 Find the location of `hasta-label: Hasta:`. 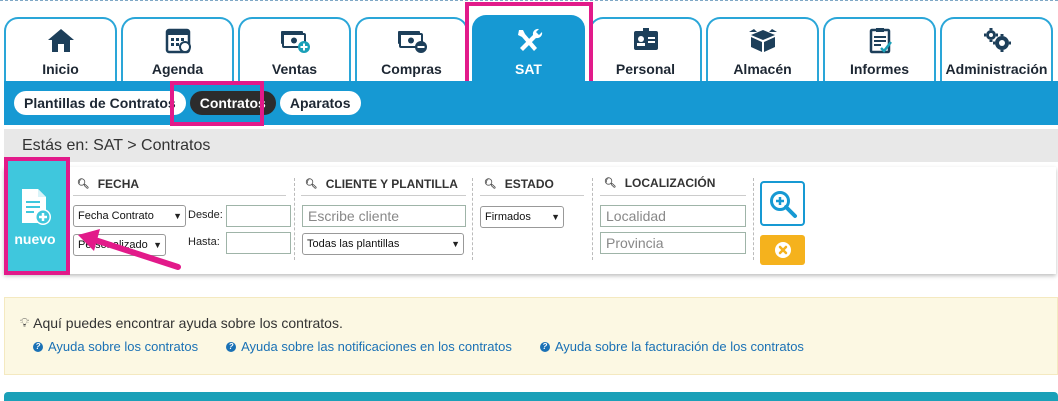

hasta-label: Hasta: is located at coordinates (204, 242).